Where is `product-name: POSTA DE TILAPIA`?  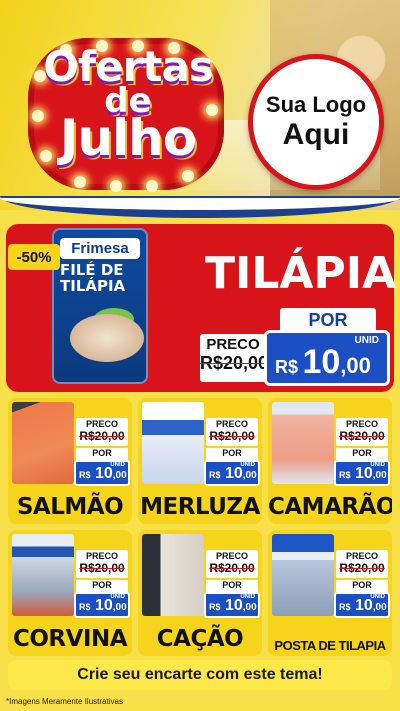 product-name: POSTA DE TILAPIA is located at coordinates (330, 645).